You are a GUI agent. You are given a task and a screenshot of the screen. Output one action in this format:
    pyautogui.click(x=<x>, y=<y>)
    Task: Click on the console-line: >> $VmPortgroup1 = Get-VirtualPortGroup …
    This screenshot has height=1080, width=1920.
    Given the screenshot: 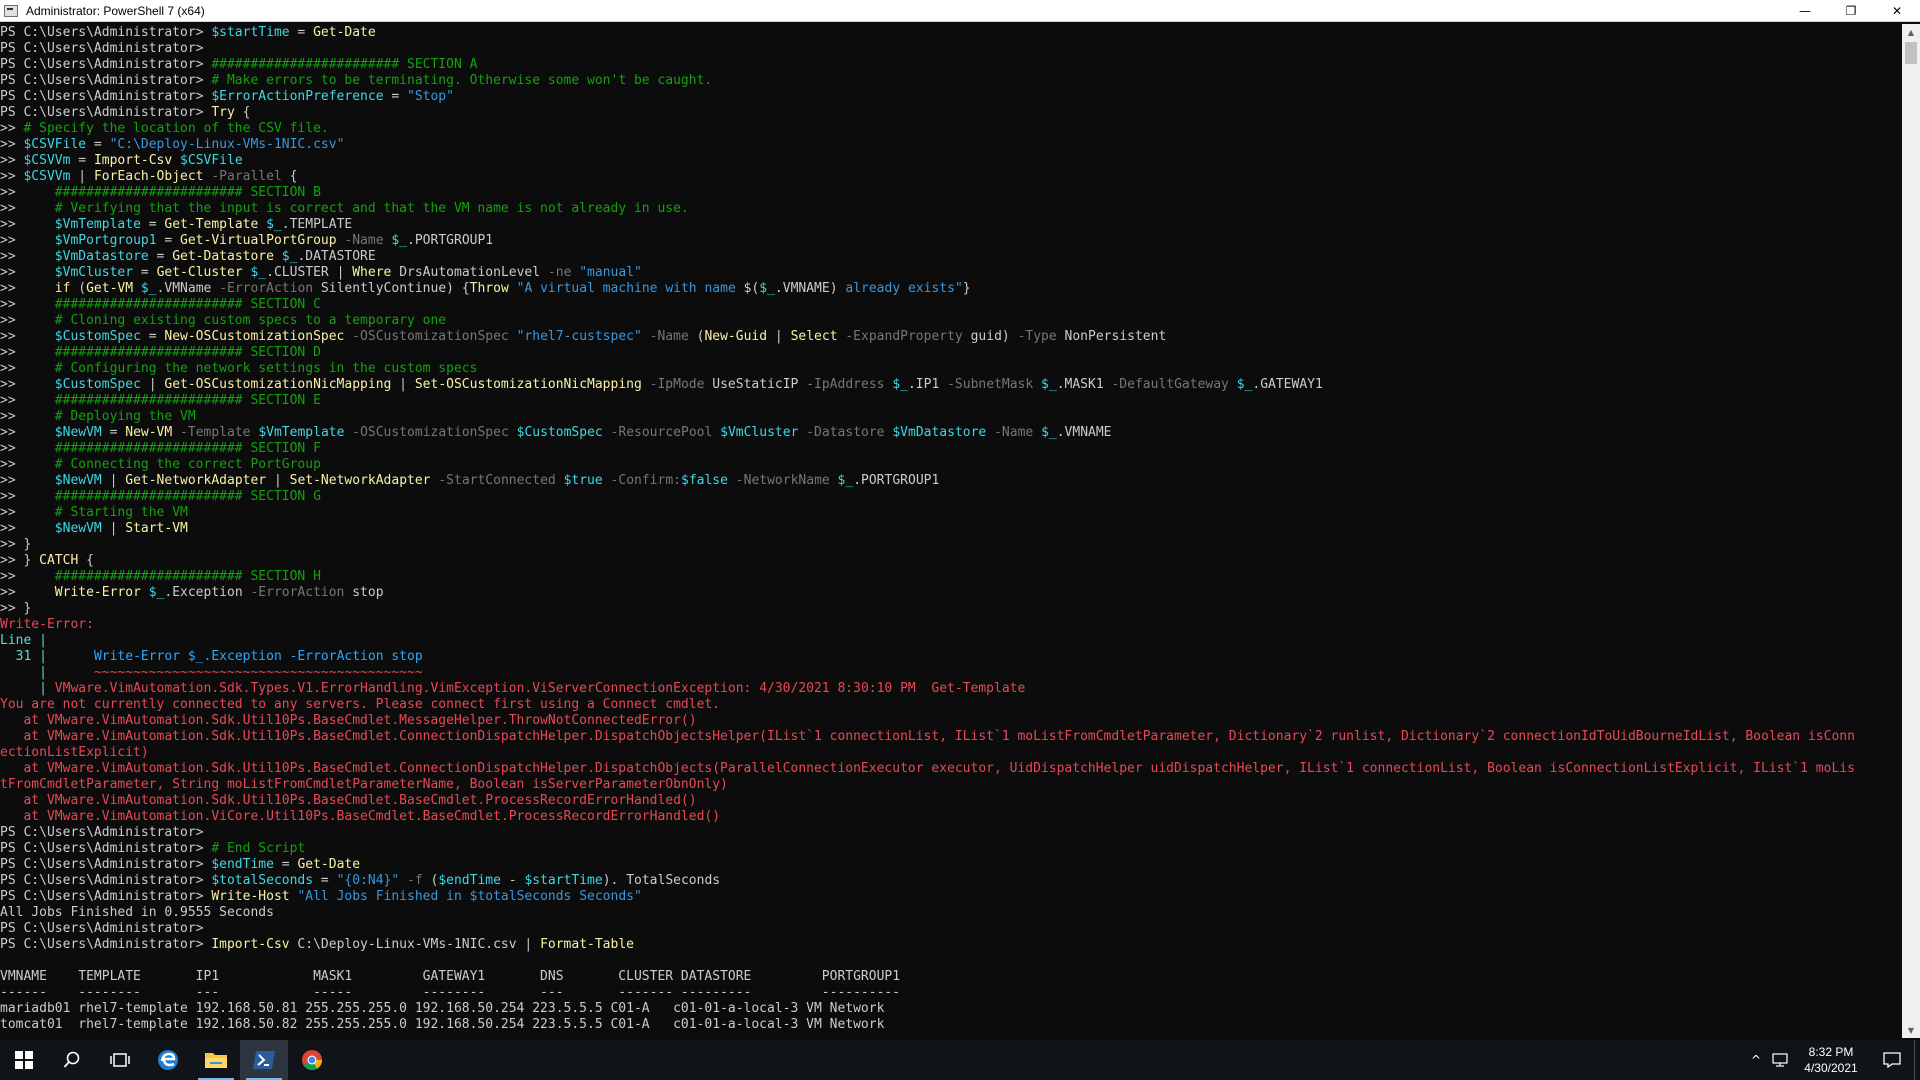 What is the action you would take?
    pyautogui.click(x=951, y=241)
    